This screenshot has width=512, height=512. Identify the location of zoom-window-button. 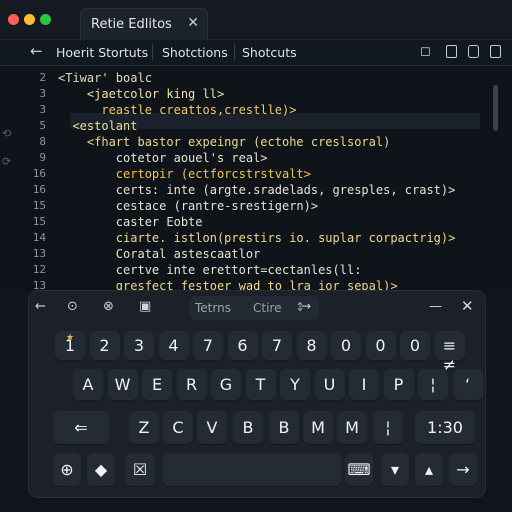
(45, 19).